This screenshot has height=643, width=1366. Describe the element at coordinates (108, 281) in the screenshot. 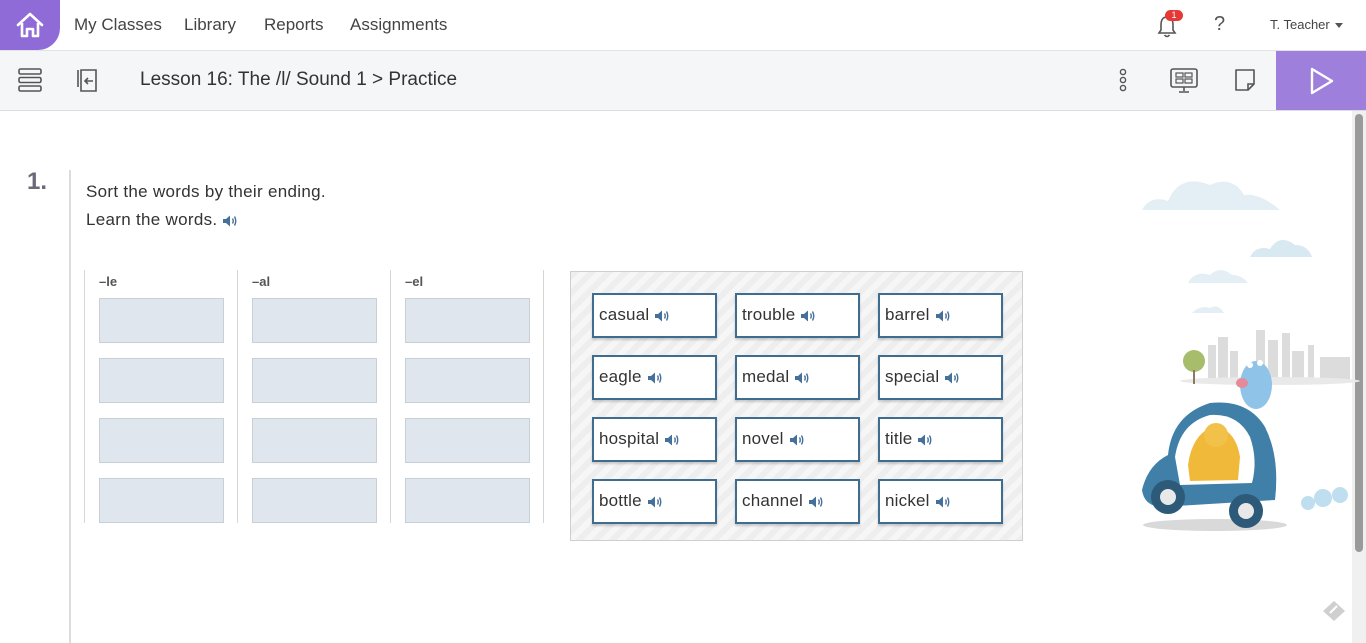

I see `column-header-le: –le` at that location.